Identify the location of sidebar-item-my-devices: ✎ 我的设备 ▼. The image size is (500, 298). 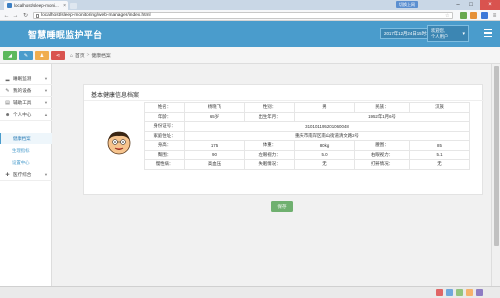
(26, 91).